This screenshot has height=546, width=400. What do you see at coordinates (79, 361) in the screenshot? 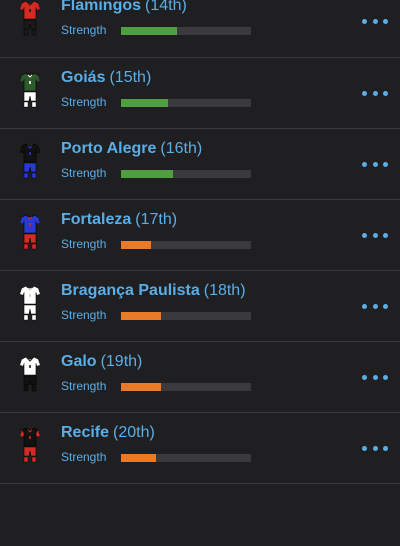
I see `team-name: Galo` at bounding box center [79, 361].